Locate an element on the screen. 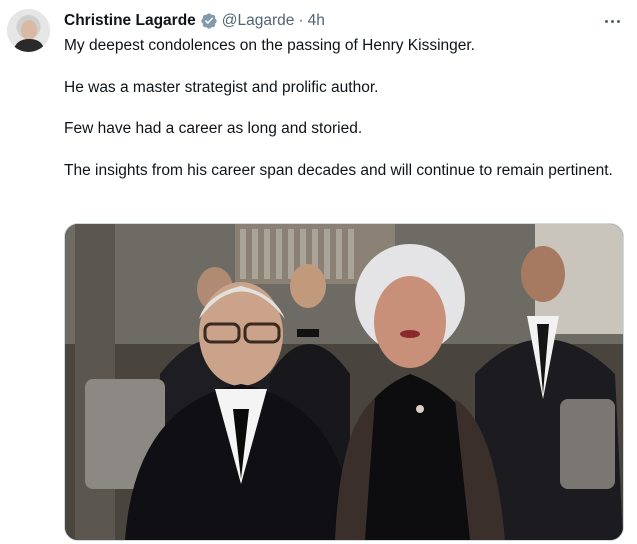 The image size is (637, 544). tweet-header: Christine Lagarde @Lagarde · 4h is located at coordinates (194, 21).